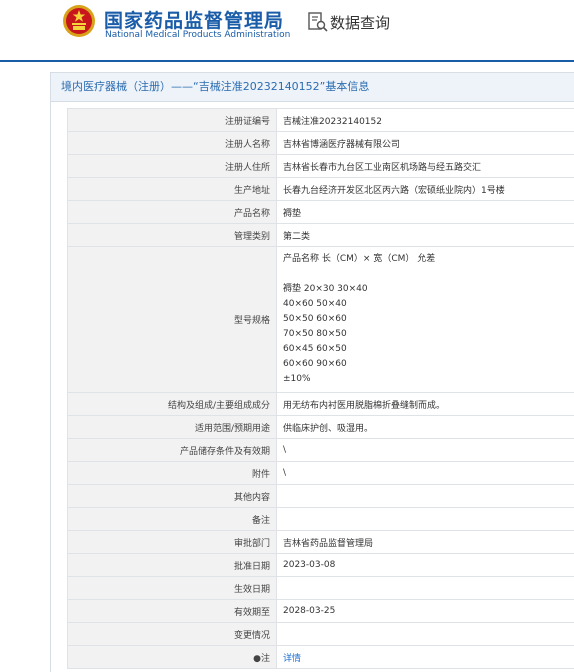  Describe the element at coordinates (426, 259) in the screenshot. I see `spec-line: 产品名称 长（CM）× 宽（CM） 允差` at that location.